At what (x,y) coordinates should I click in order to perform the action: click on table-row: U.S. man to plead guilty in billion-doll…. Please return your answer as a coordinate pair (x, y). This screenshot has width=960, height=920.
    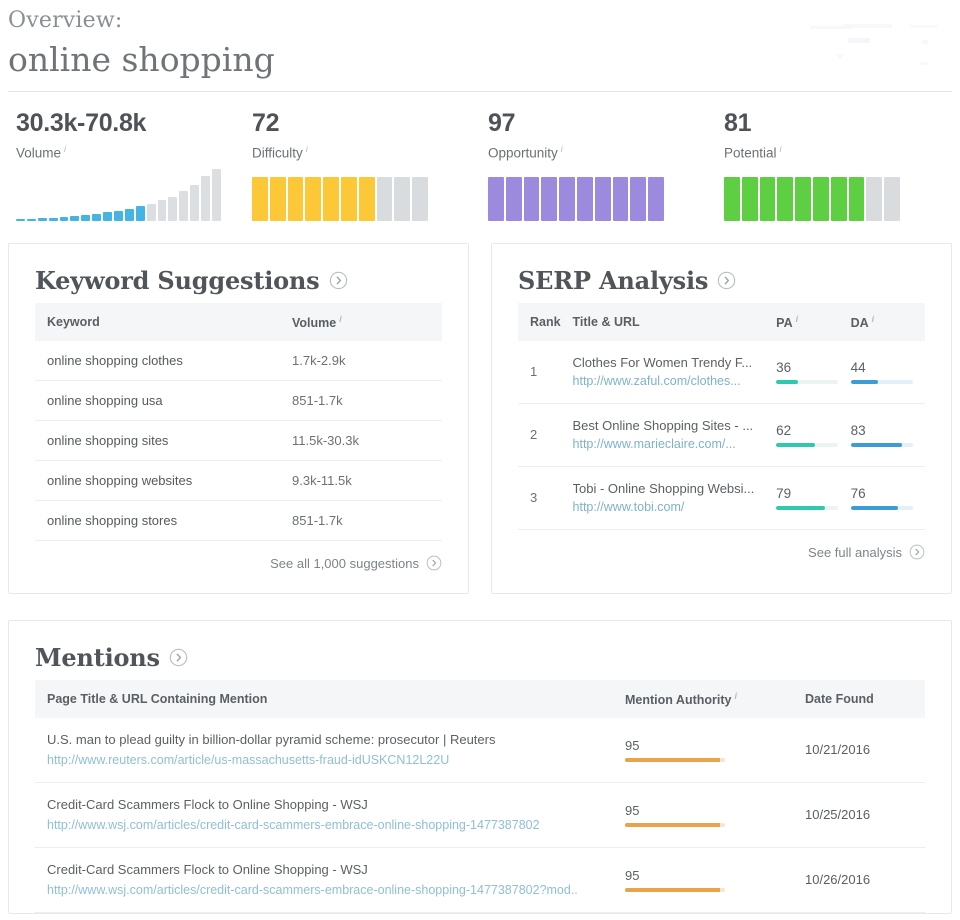
    Looking at the image, I should click on (480, 750).